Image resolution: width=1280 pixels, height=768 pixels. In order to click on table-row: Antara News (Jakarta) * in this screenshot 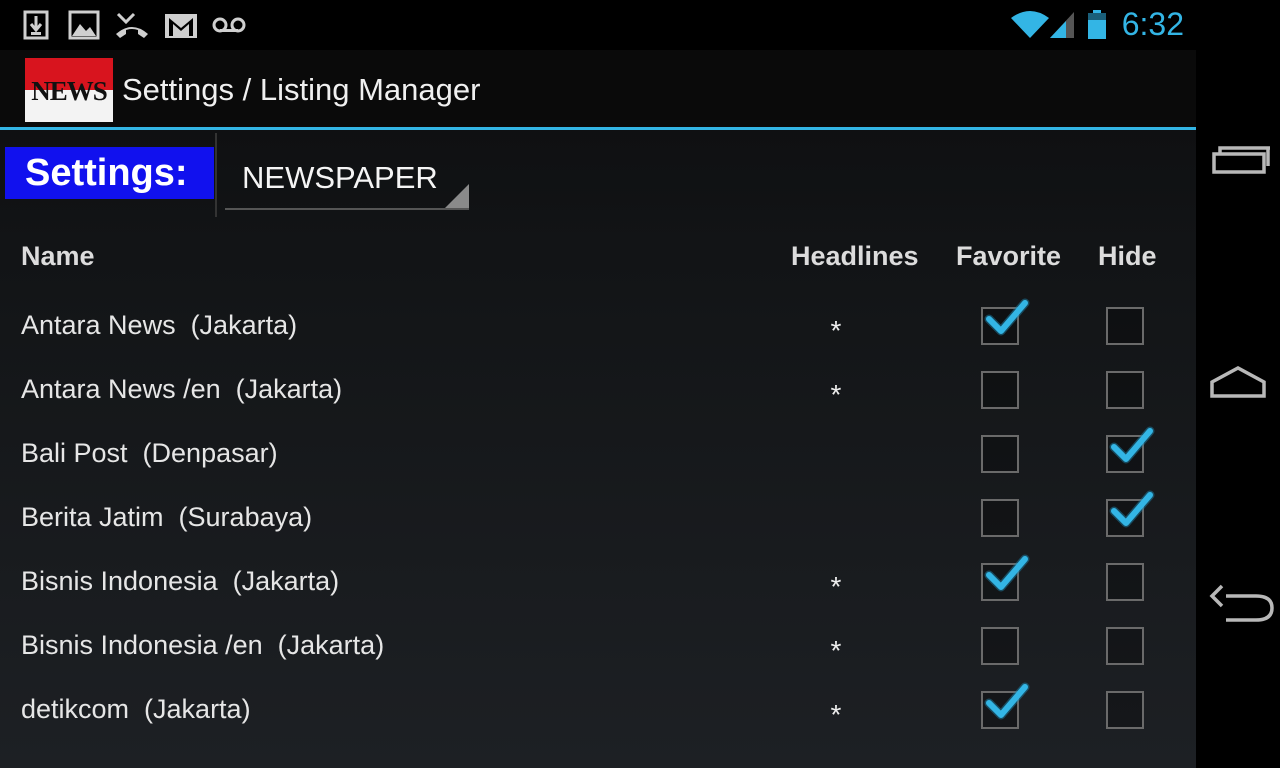, I will do `click(598, 329)`.